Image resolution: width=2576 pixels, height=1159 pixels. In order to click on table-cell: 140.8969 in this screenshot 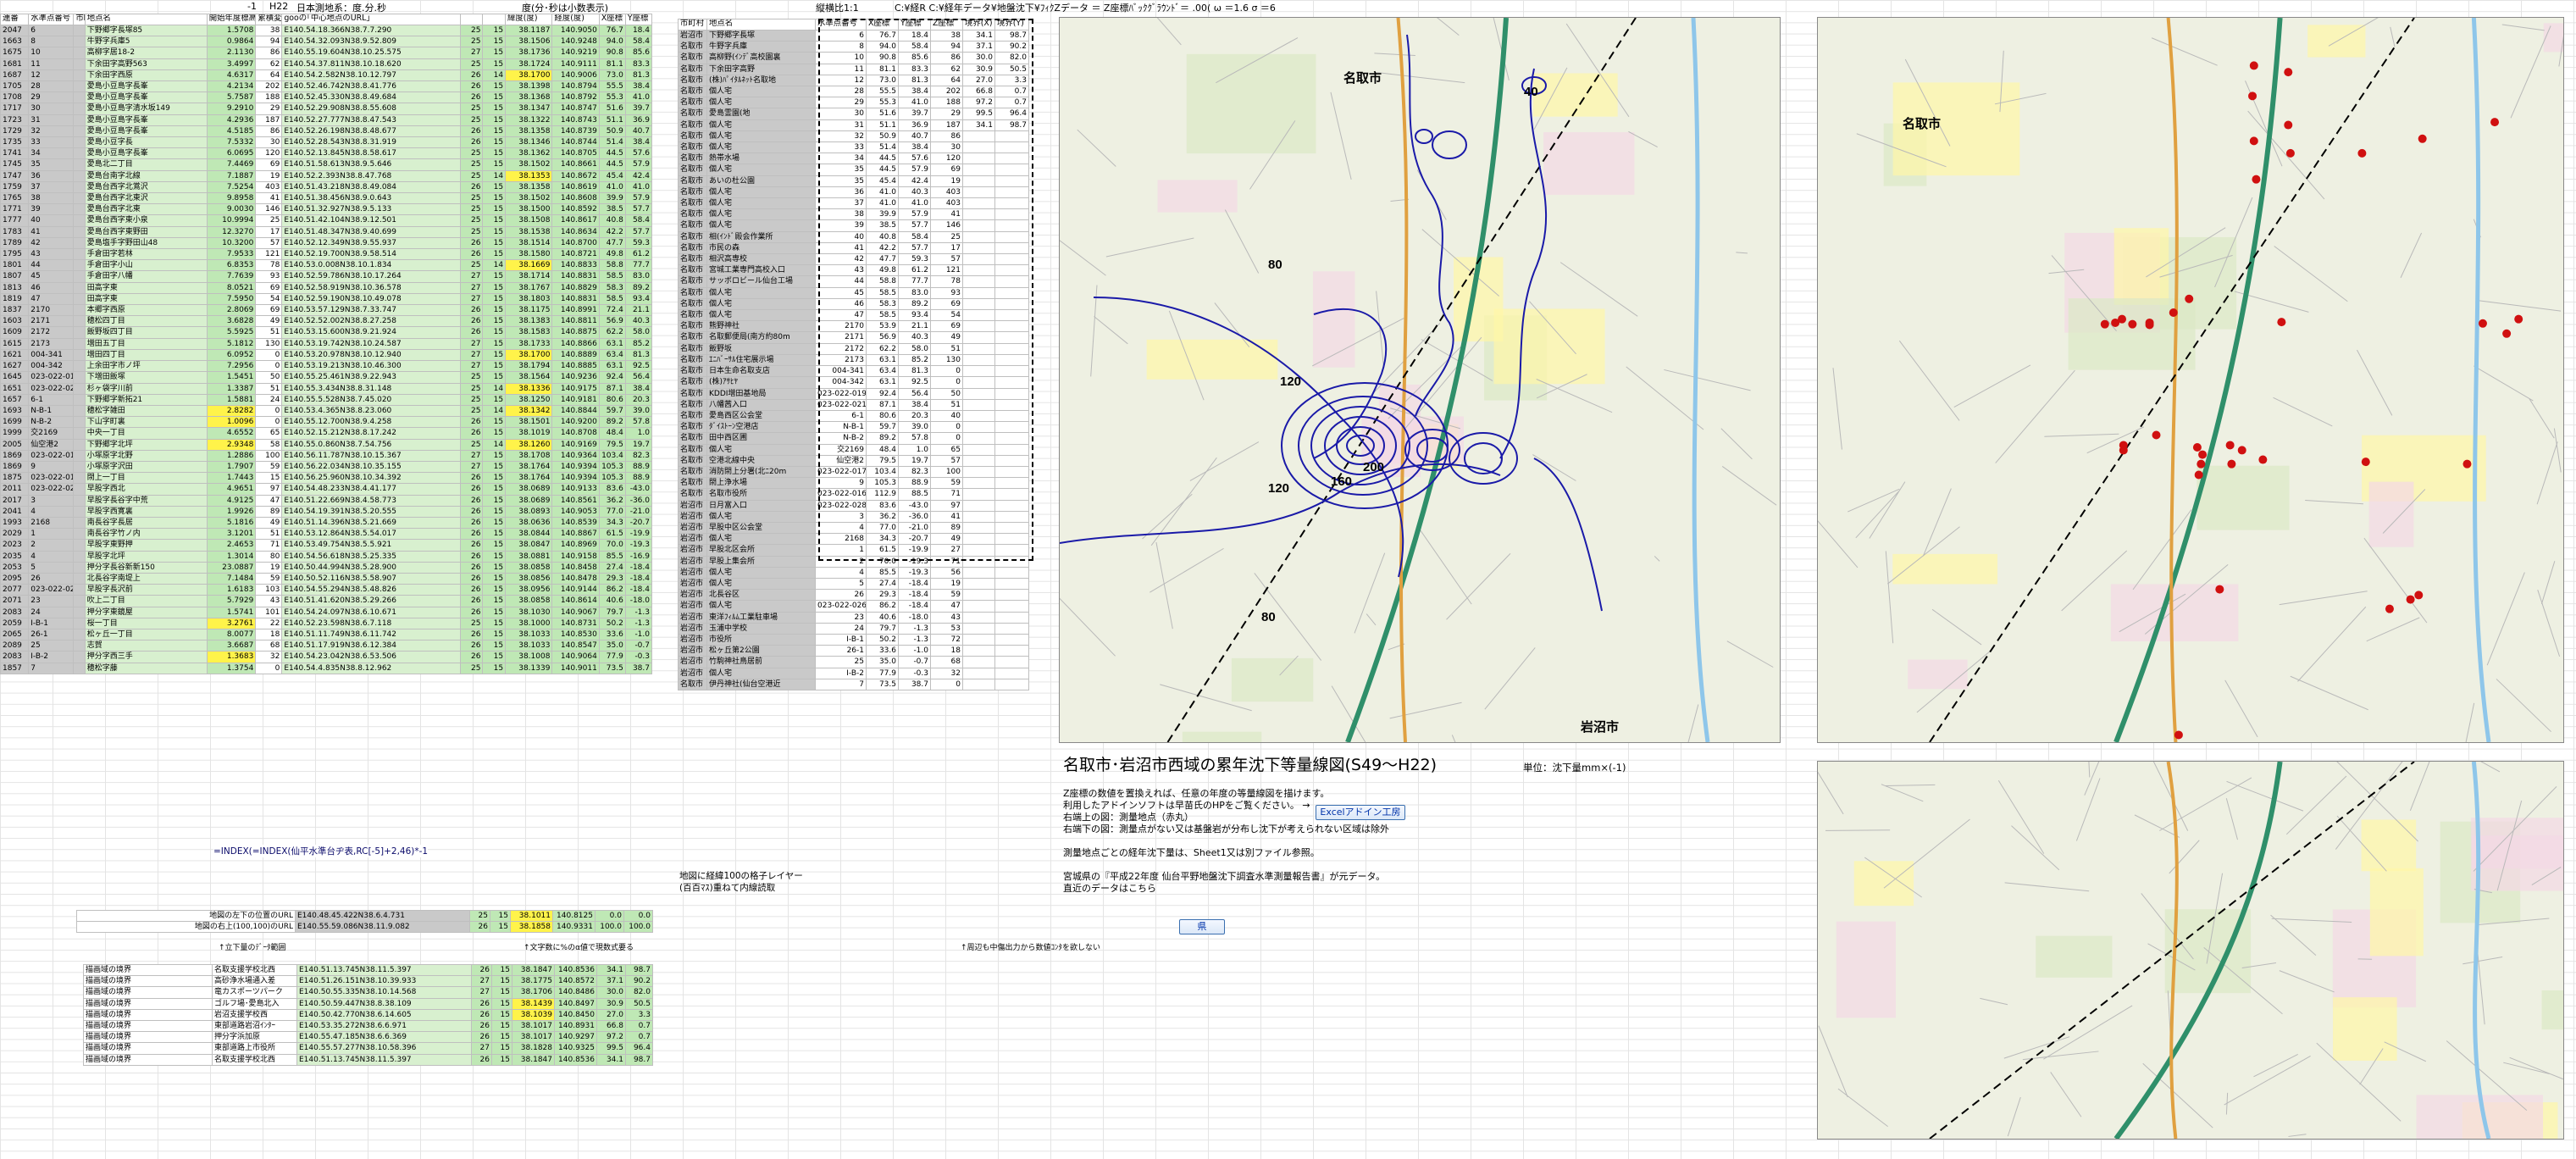, I will do `click(575, 545)`.